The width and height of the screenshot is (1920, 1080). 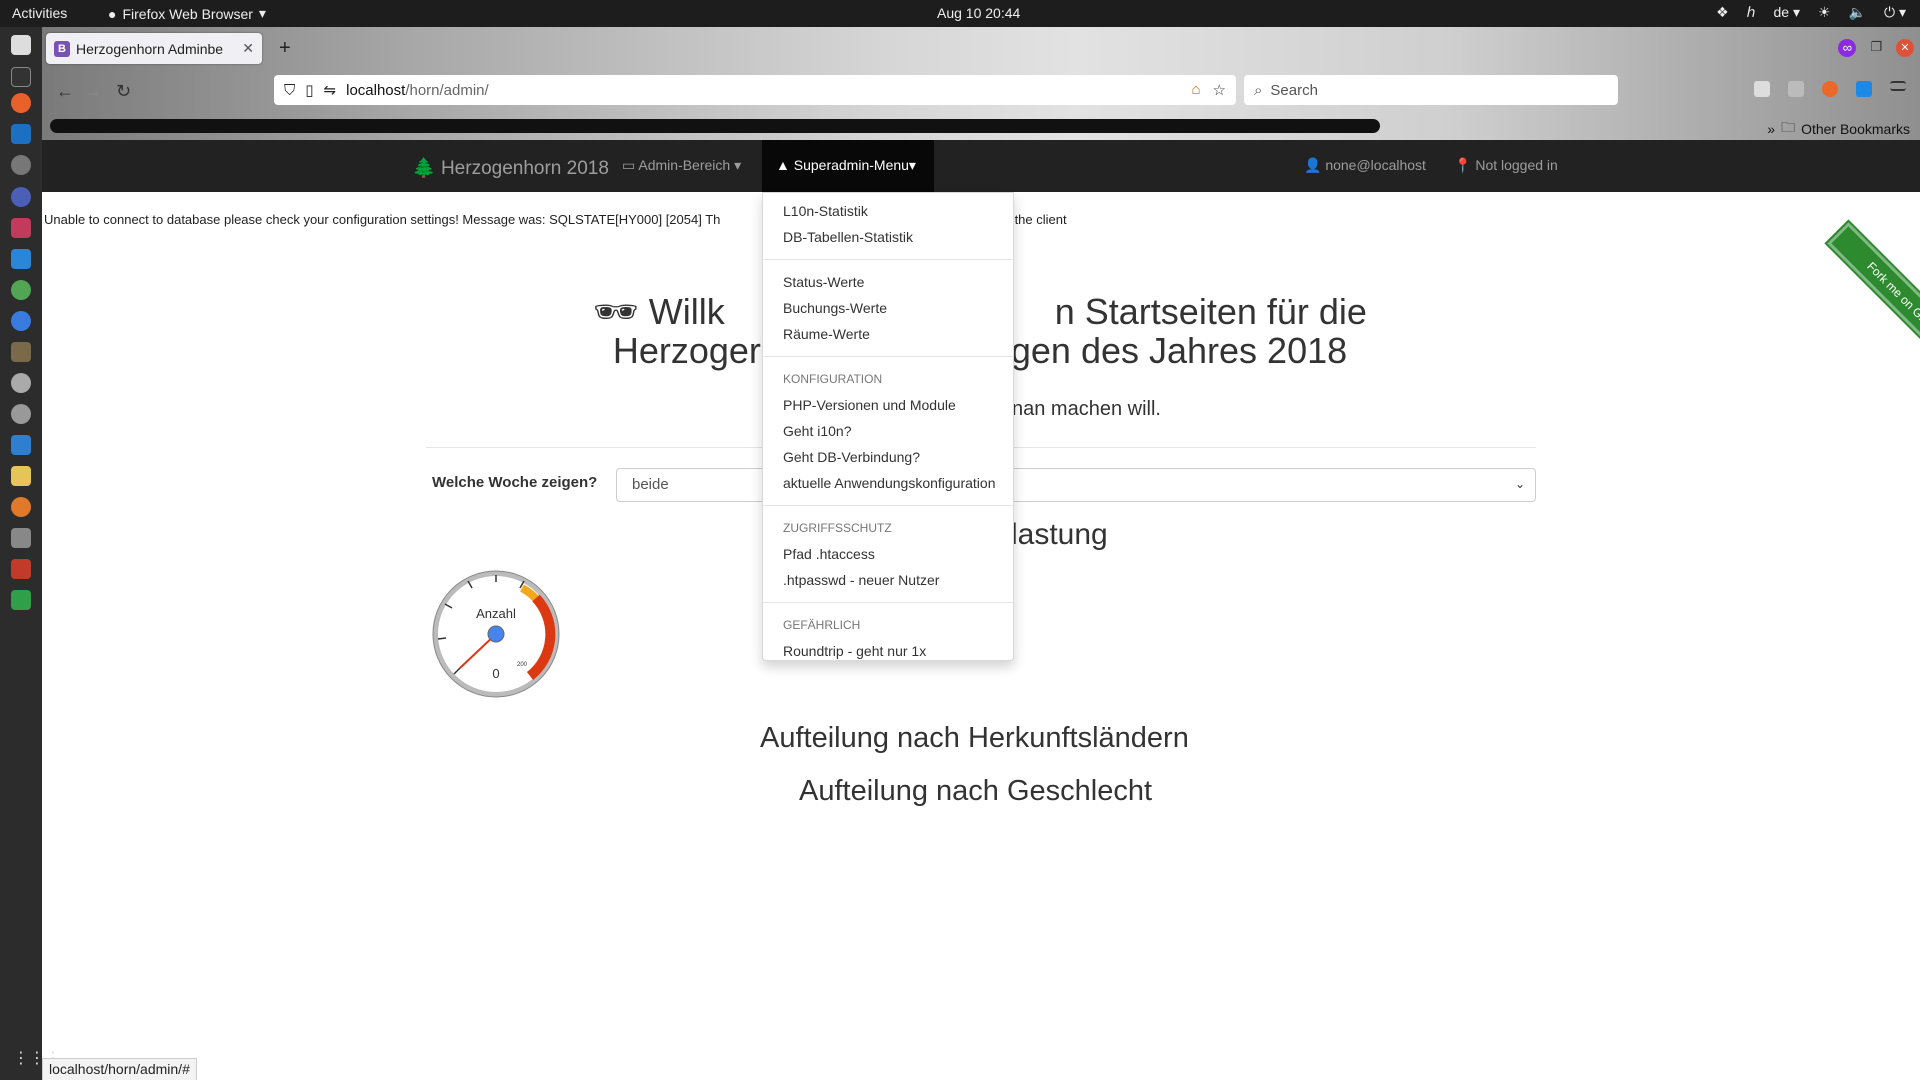 I want to click on geschlecht-heading: Aufteilung nach Geschlecht, so click(x=976, y=791).